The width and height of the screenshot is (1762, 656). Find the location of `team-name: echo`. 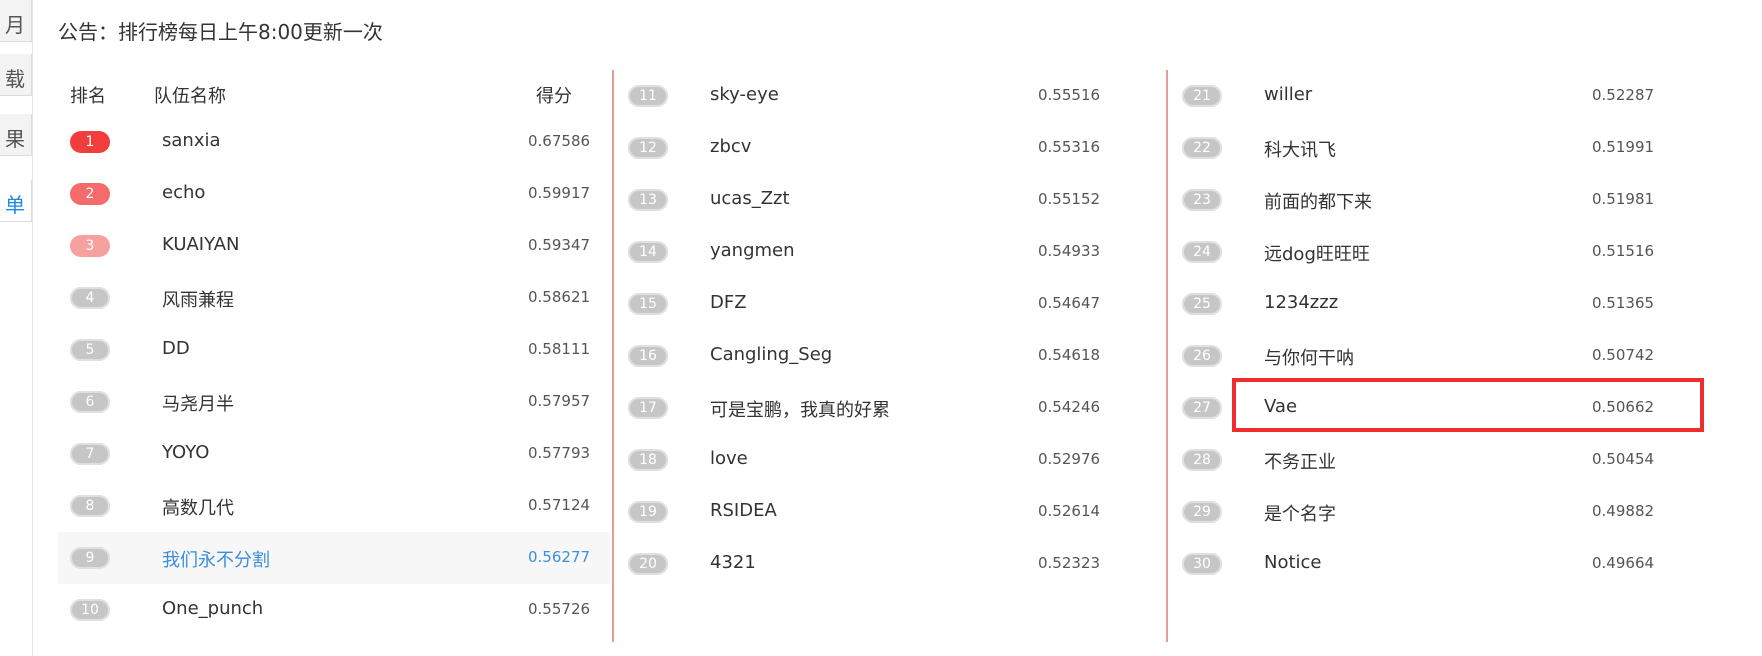

team-name: echo is located at coordinates (184, 192).